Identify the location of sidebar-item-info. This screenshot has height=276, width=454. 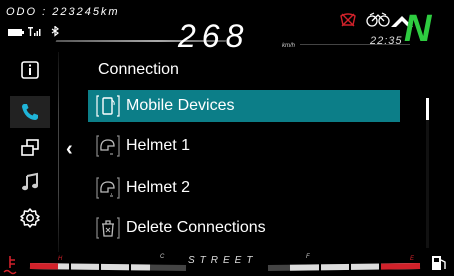
(30, 70).